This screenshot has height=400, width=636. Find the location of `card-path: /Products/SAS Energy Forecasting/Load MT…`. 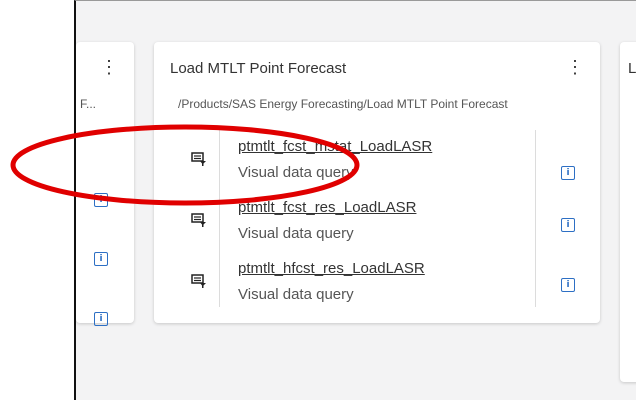

card-path: /Products/SAS Energy Forecasting/Load MT… is located at coordinates (343, 104).